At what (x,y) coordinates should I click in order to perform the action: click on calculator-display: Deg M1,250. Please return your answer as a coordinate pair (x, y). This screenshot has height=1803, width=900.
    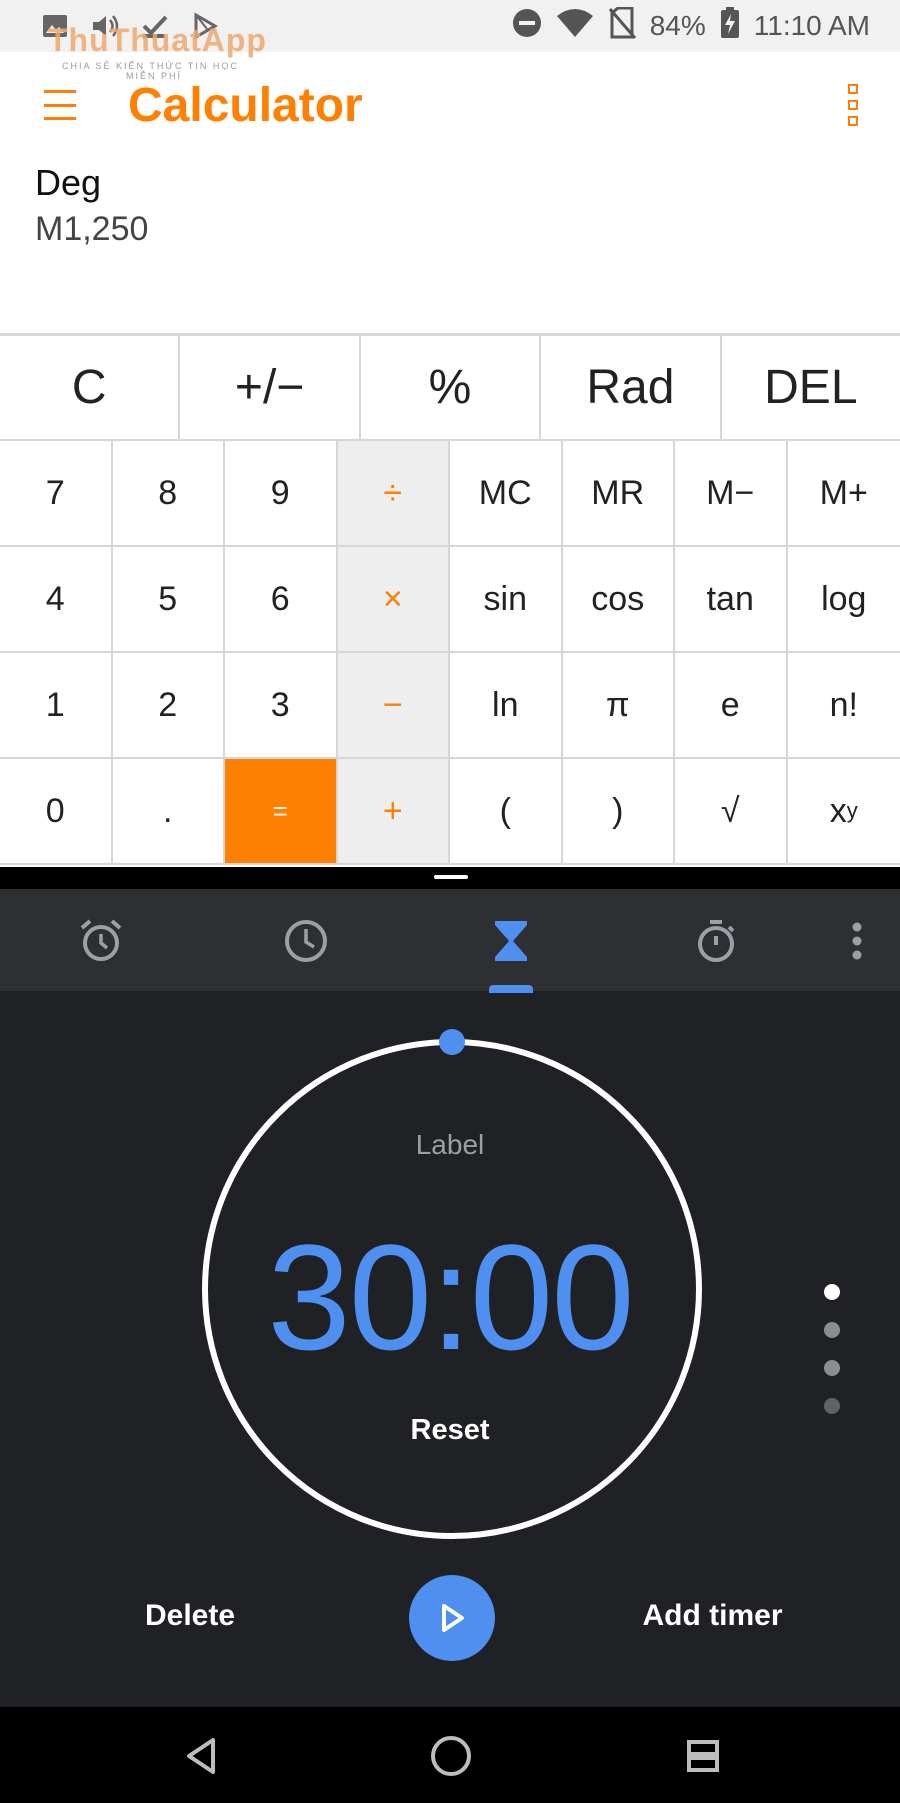
    Looking at the image, I should click on (91, 205).